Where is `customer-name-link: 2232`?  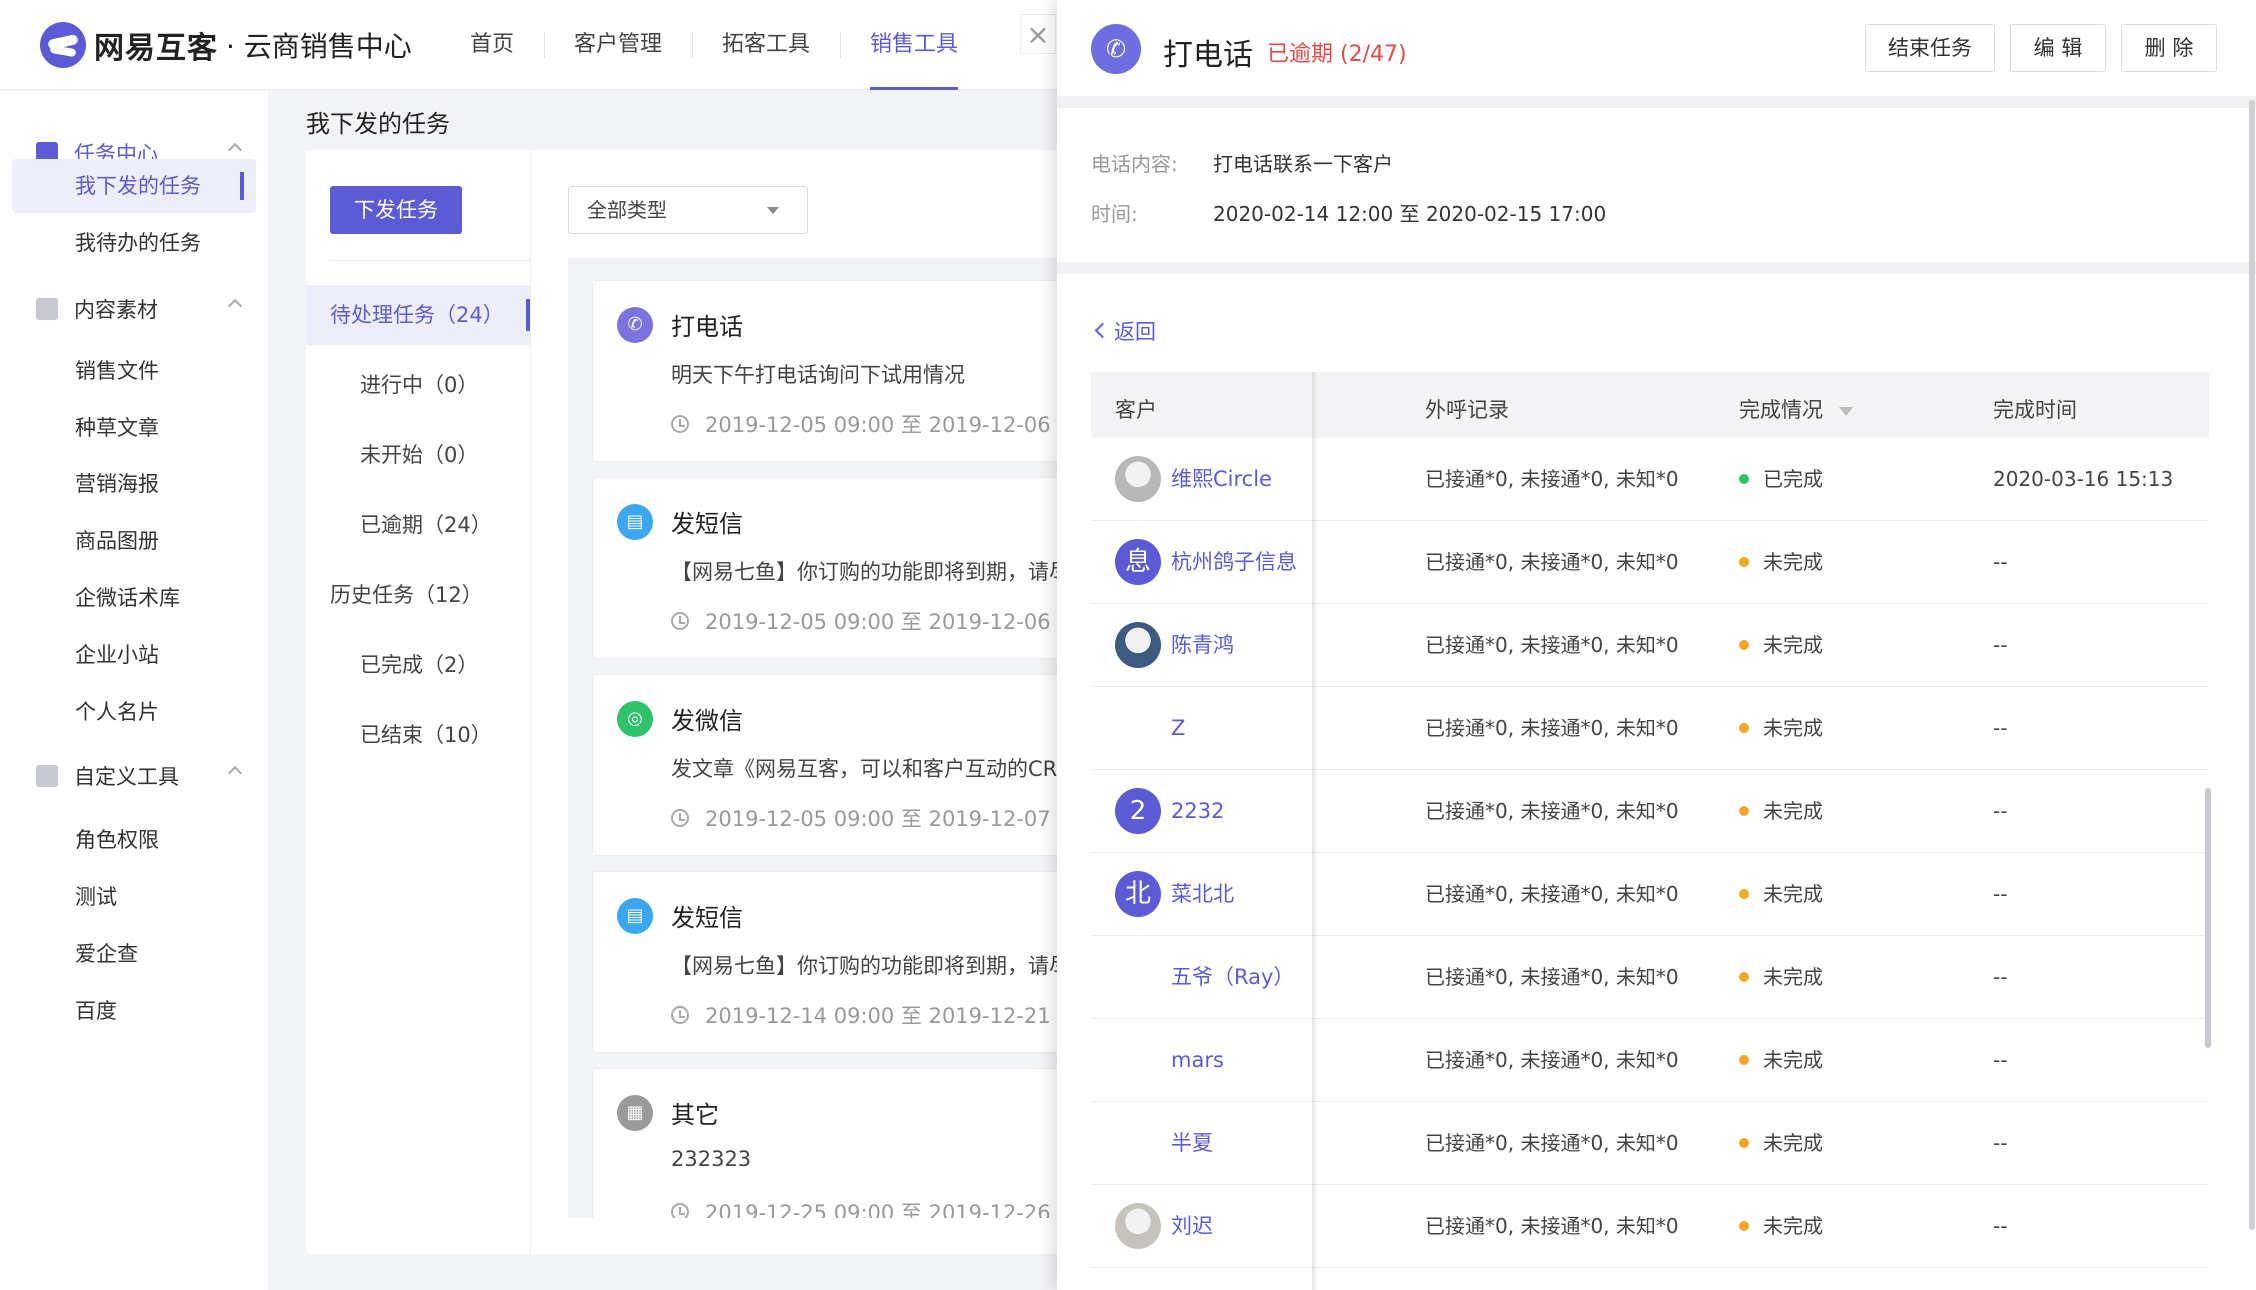 customer-name-link: 2232 is located at coordinates (1197, 811).